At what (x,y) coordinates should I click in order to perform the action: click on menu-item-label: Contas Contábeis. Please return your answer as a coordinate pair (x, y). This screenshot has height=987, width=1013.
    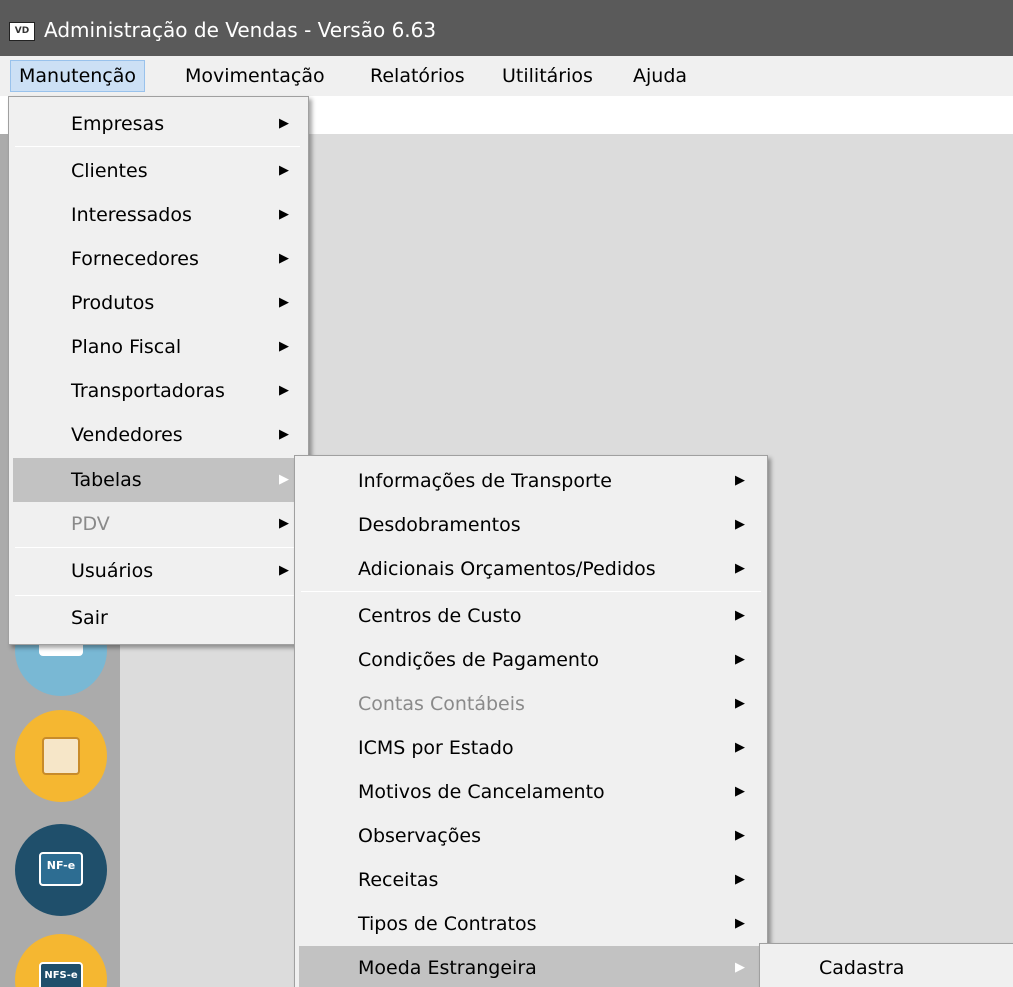
    Looking at the image, I should click on (441, 704).